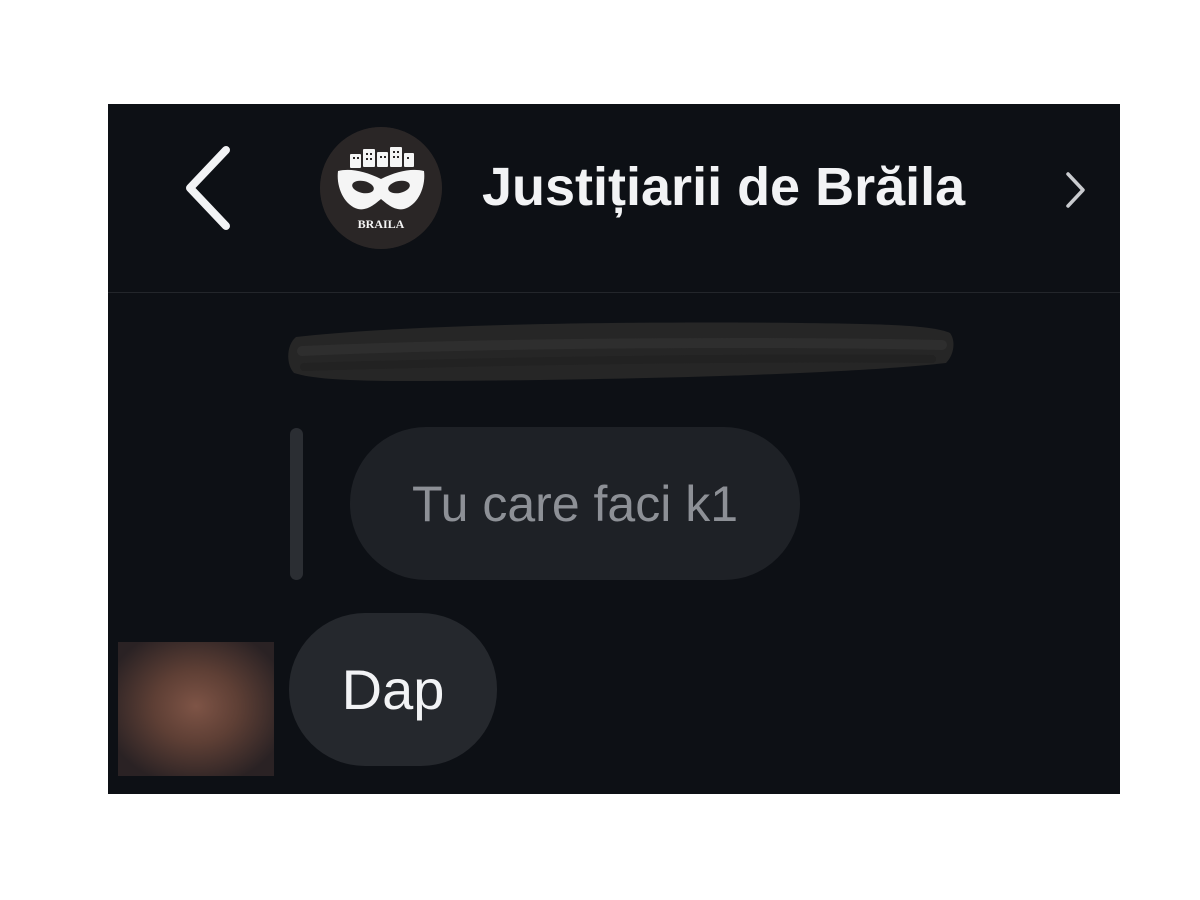 The image size is (1200, 900). I want to click on mask-logo-icon: BRAILA, so click(381, 188).